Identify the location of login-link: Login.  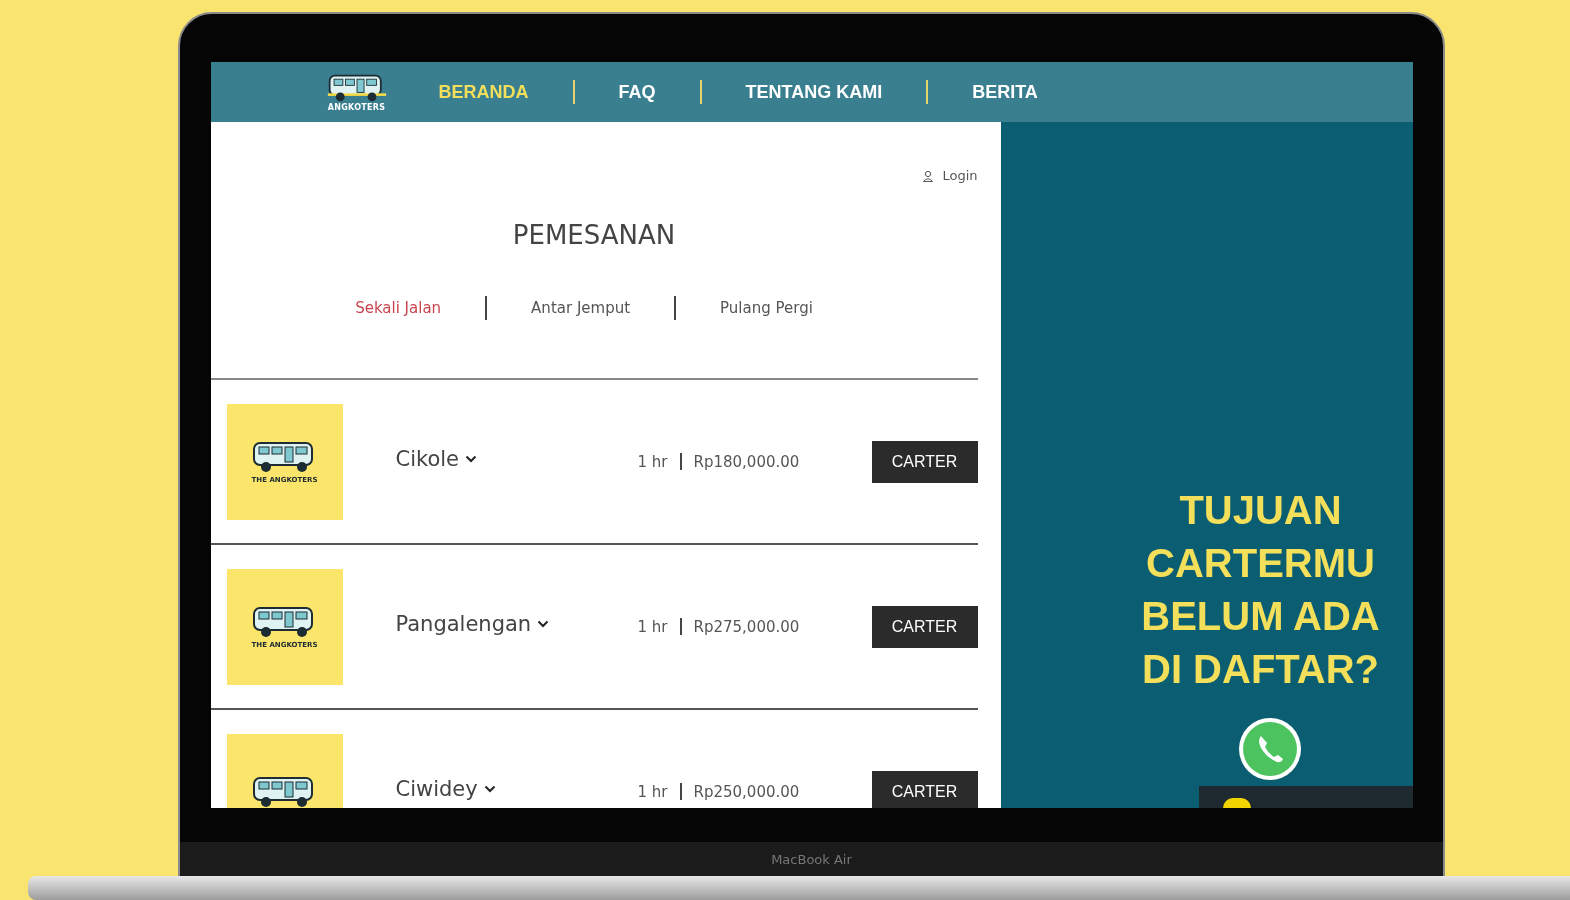
(950, 175).